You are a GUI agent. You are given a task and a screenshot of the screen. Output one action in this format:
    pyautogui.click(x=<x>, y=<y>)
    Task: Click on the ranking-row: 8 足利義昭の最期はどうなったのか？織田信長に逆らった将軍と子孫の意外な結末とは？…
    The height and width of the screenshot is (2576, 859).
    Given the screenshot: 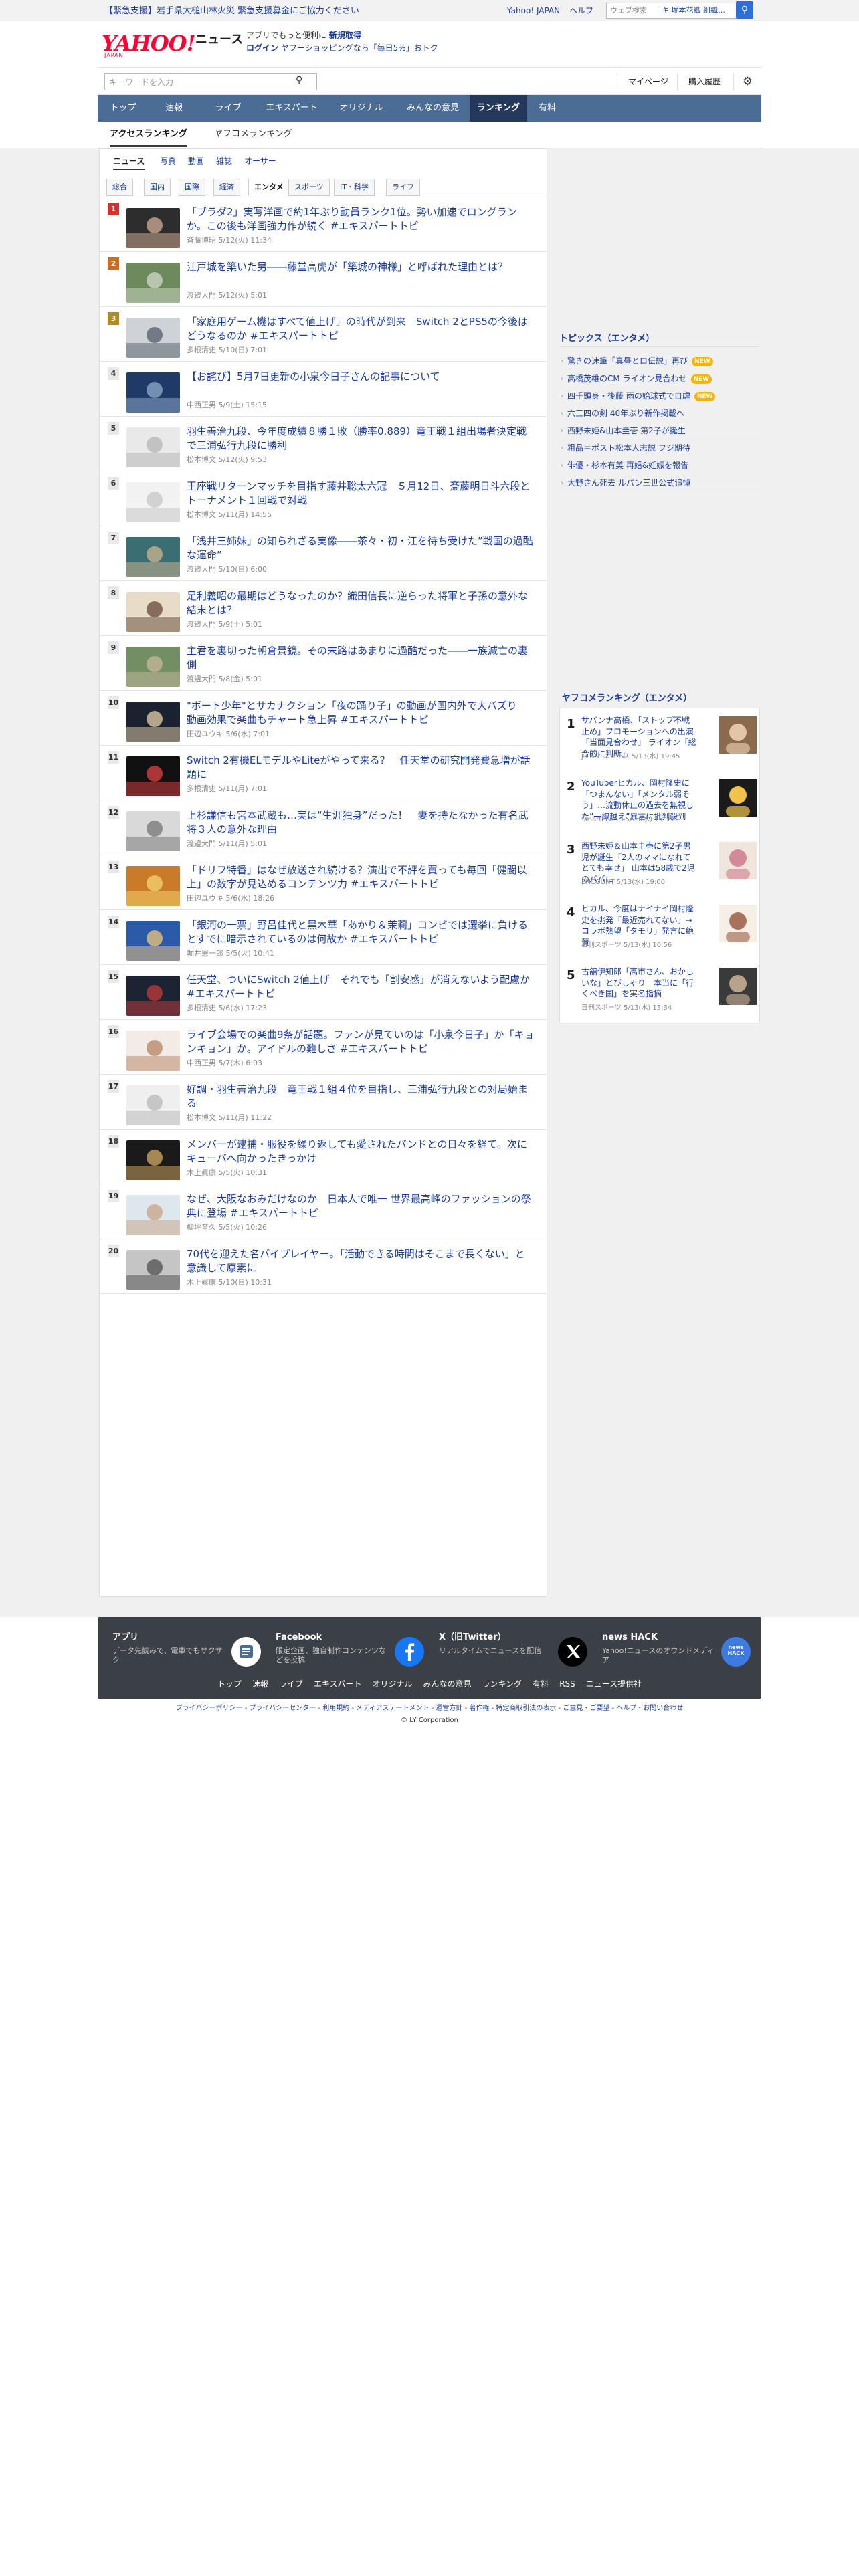 What is the action you would take?
    pyautogui.click(x=323, y=608)
    